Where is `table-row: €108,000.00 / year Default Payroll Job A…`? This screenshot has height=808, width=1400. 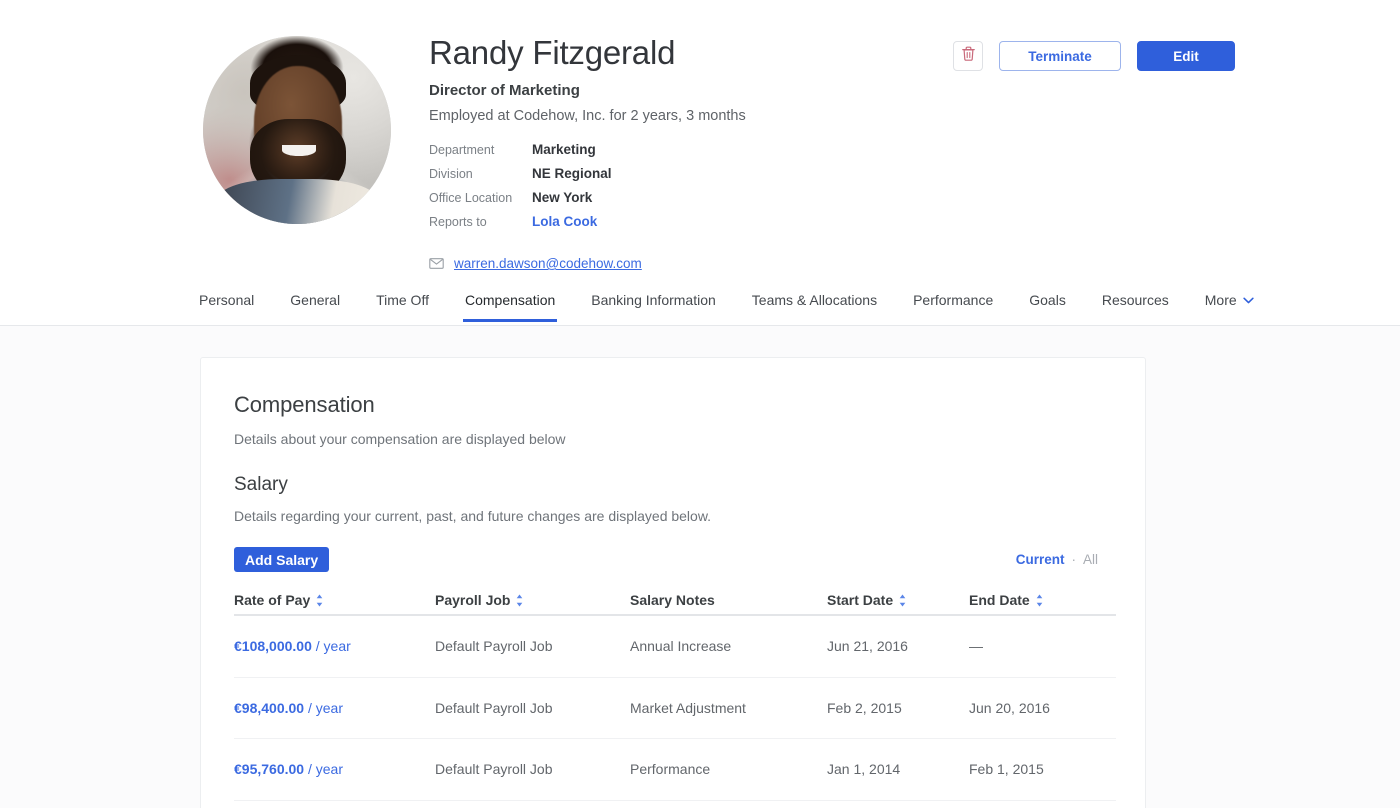 table-row: €108,000.00 / year Default Payroll Job A… is located at coordinates (675, 647).